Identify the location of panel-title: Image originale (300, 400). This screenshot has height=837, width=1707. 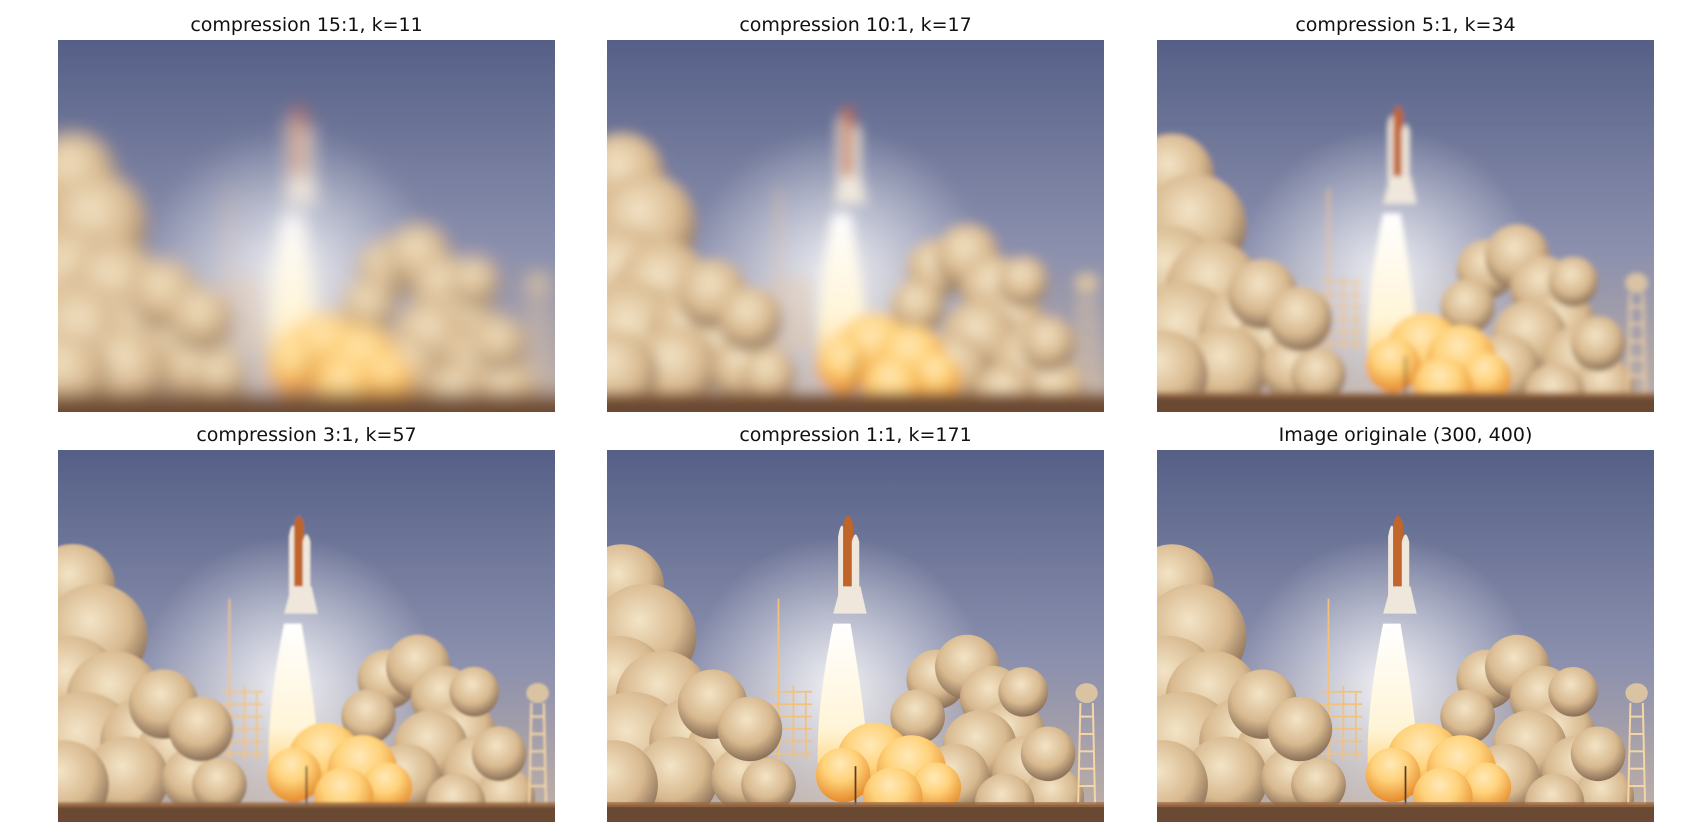
(1405, 435).